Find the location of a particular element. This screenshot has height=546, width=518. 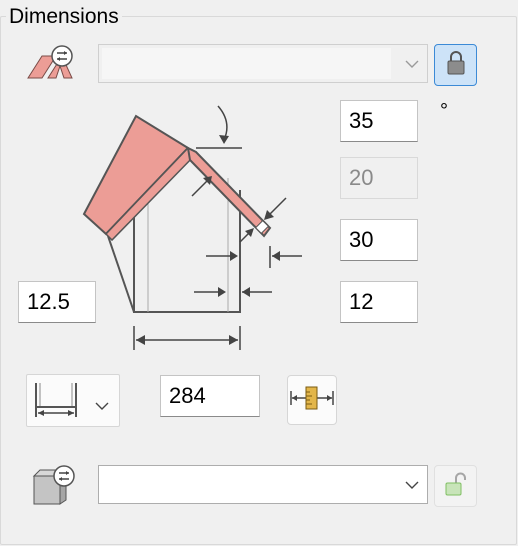

unlock-button is located at coordinates (455, 486).